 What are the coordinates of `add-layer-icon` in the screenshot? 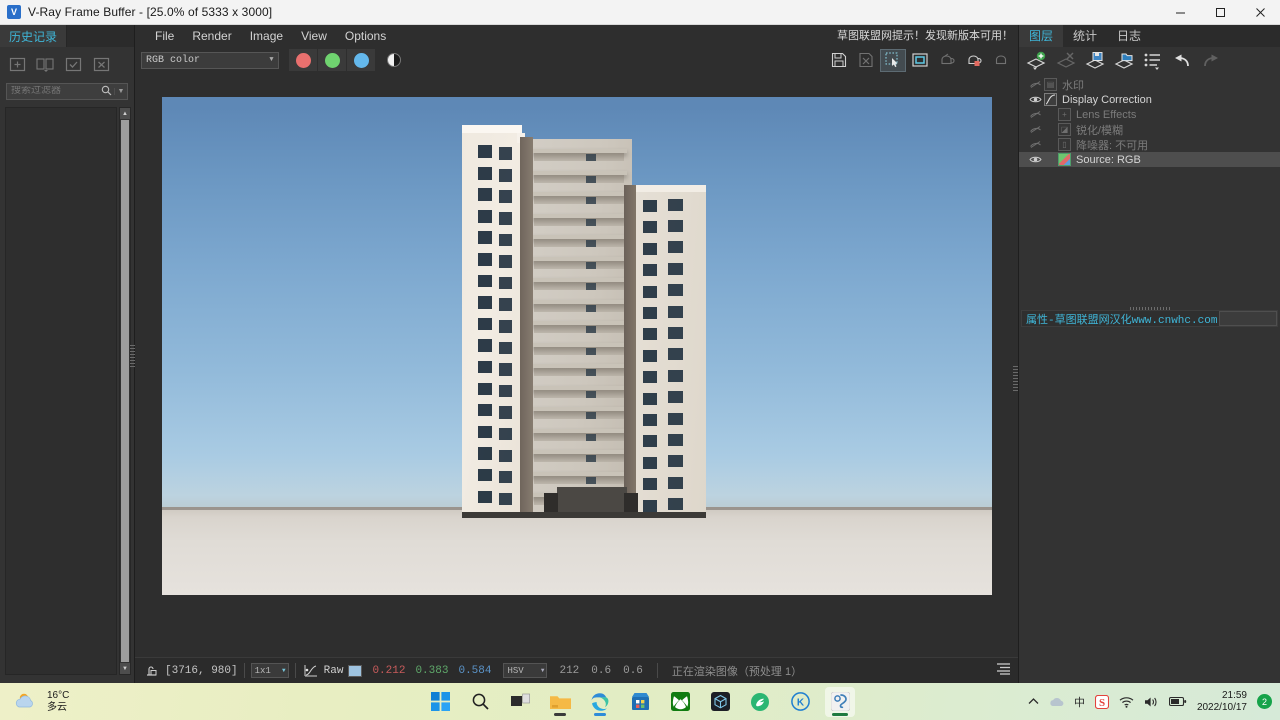 It's located at (1037, 61).